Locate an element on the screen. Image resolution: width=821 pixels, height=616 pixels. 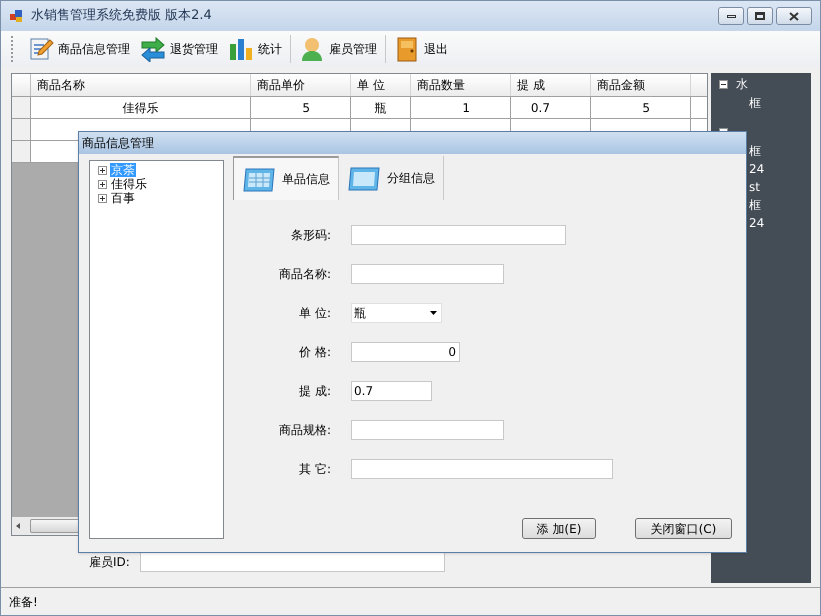
column-header: 单 位 is located at coordinates (381, 85).